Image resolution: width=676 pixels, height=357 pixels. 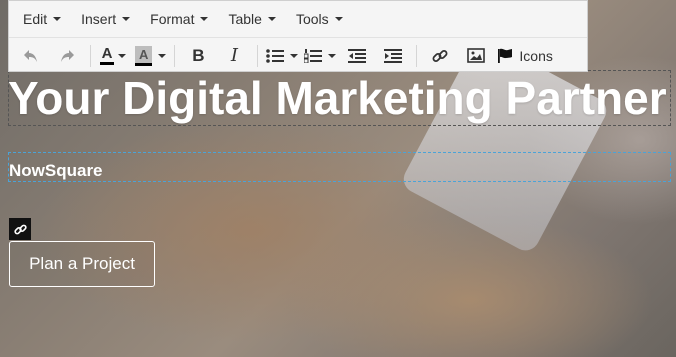 What do you see at coordinates (312, 19) in the screenshot?
I see `menu-tools-label: Tools` at bounding box center [312, 19].